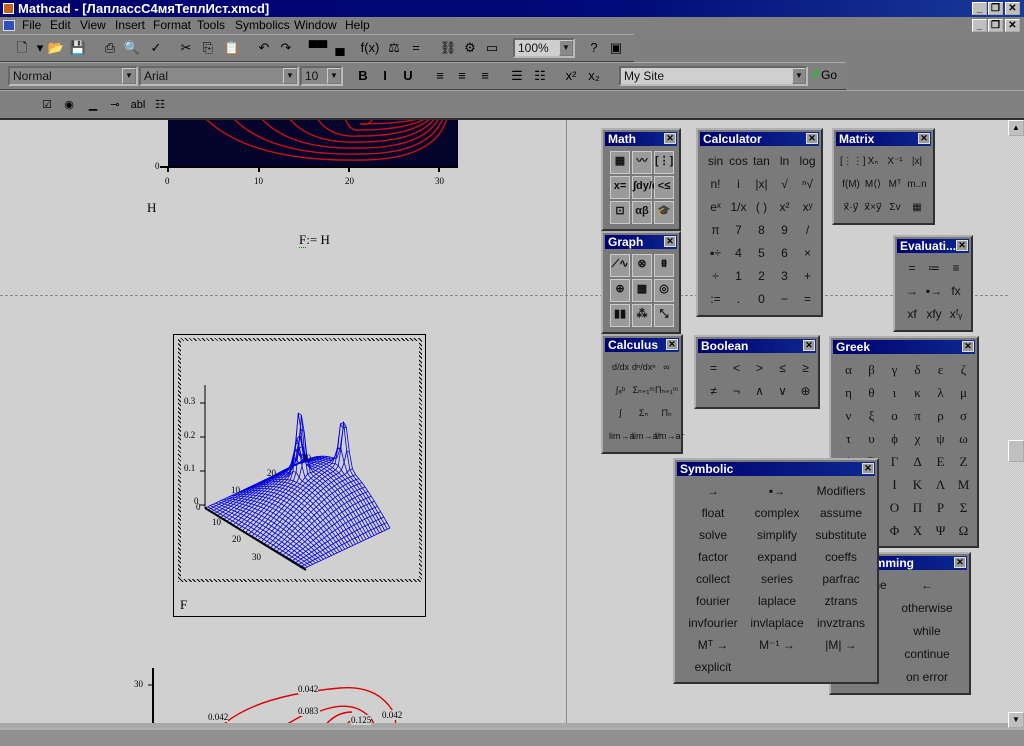  What do you see at coordinates (408, 76) in the screenshot?
I see `underline-button: U` at bounding box center [408, 76].